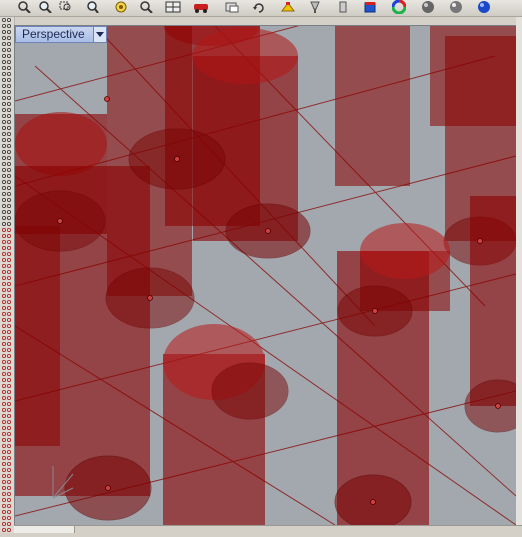 The width and height of the screenshot is (522, 537). I want to click on ghosted-sphere-icon, so click(484, 7).